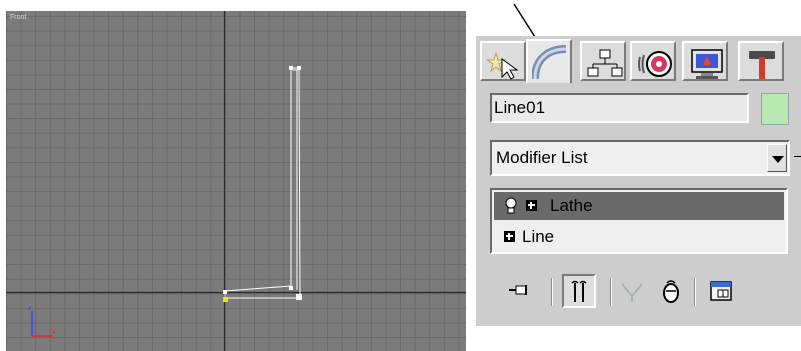 This screenshot has width=801, height=351. I want to click on tab-motion, so click(653, 61).